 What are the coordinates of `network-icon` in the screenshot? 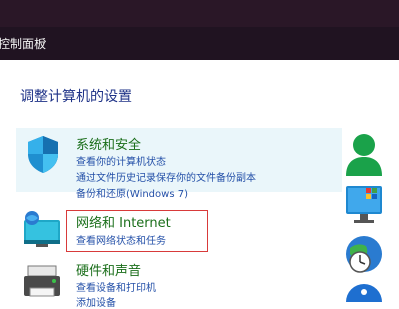 It's located at (43, 230).